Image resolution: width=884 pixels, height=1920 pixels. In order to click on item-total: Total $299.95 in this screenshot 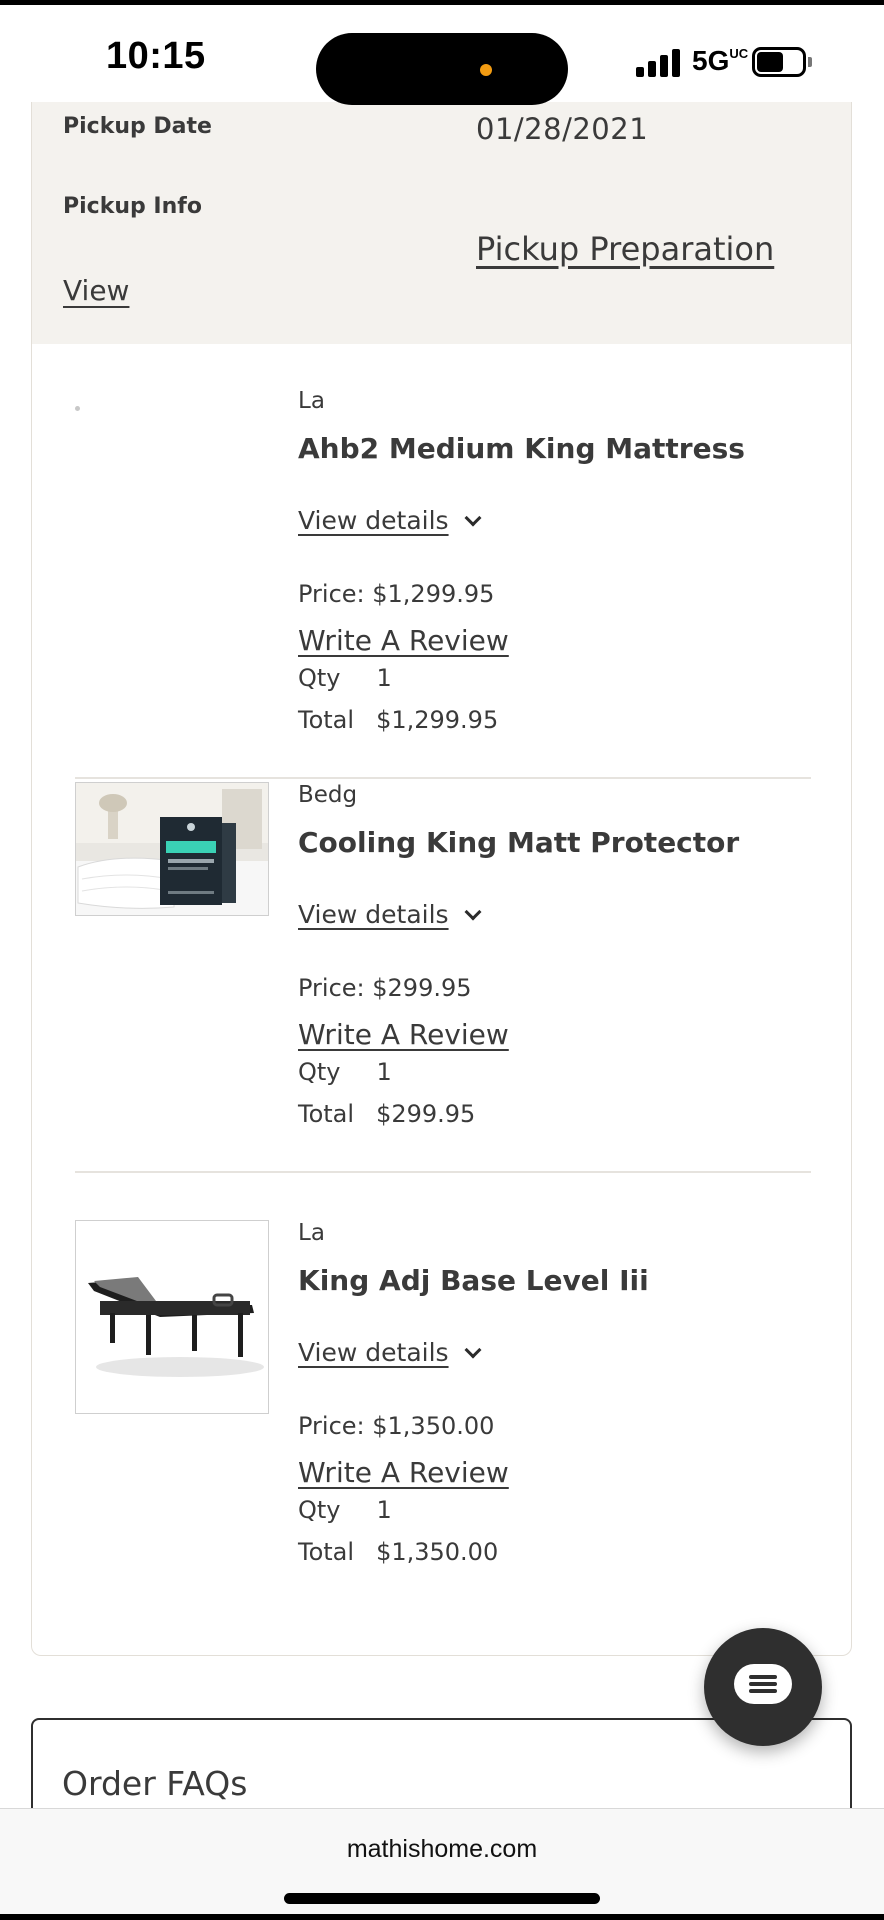, I will do `click(386, 1114)`.